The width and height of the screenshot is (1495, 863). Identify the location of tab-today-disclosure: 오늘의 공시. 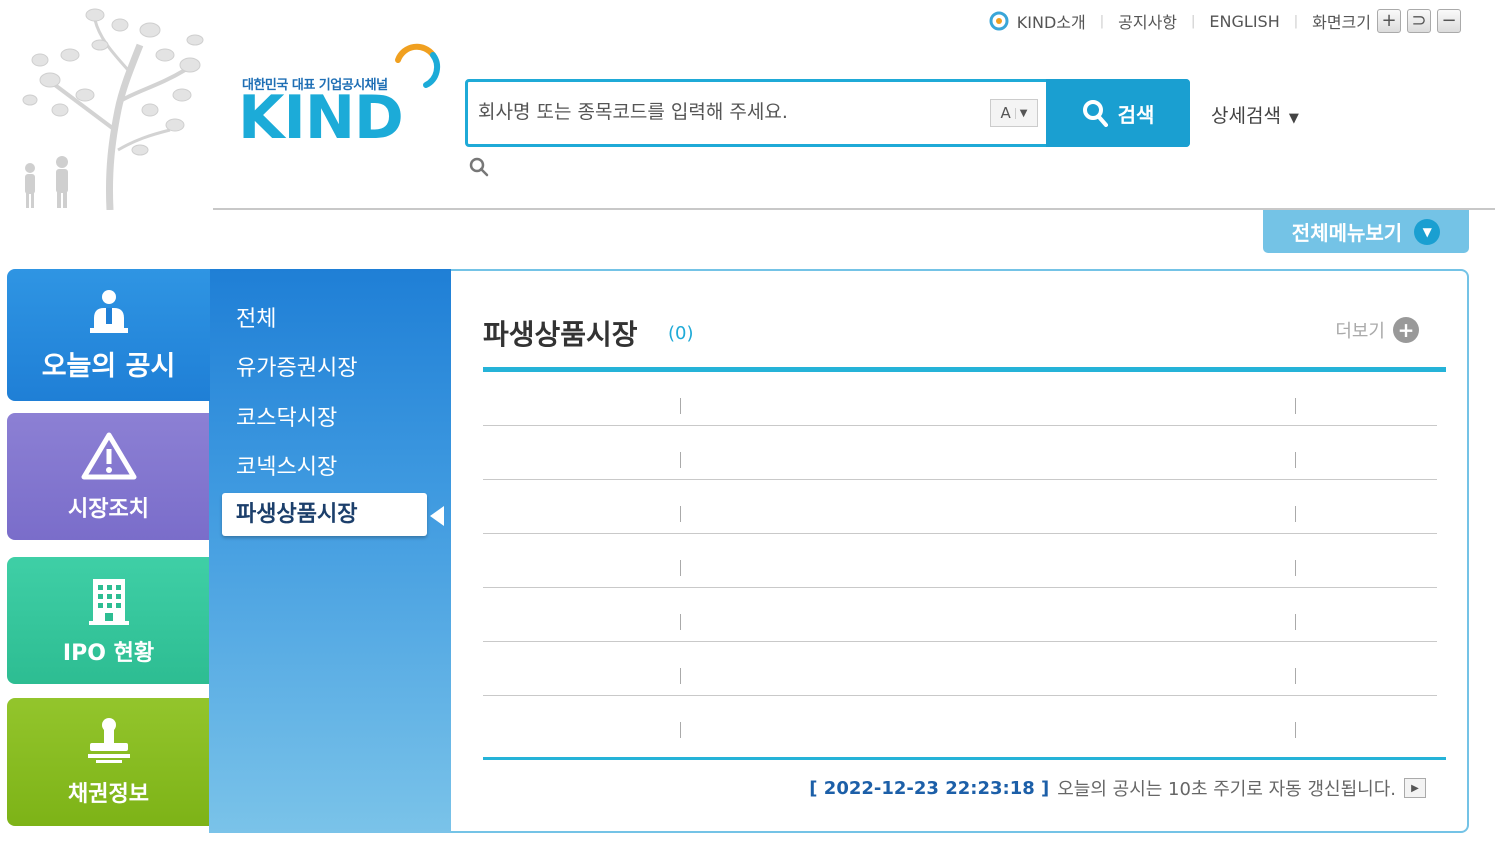
(108, 335).